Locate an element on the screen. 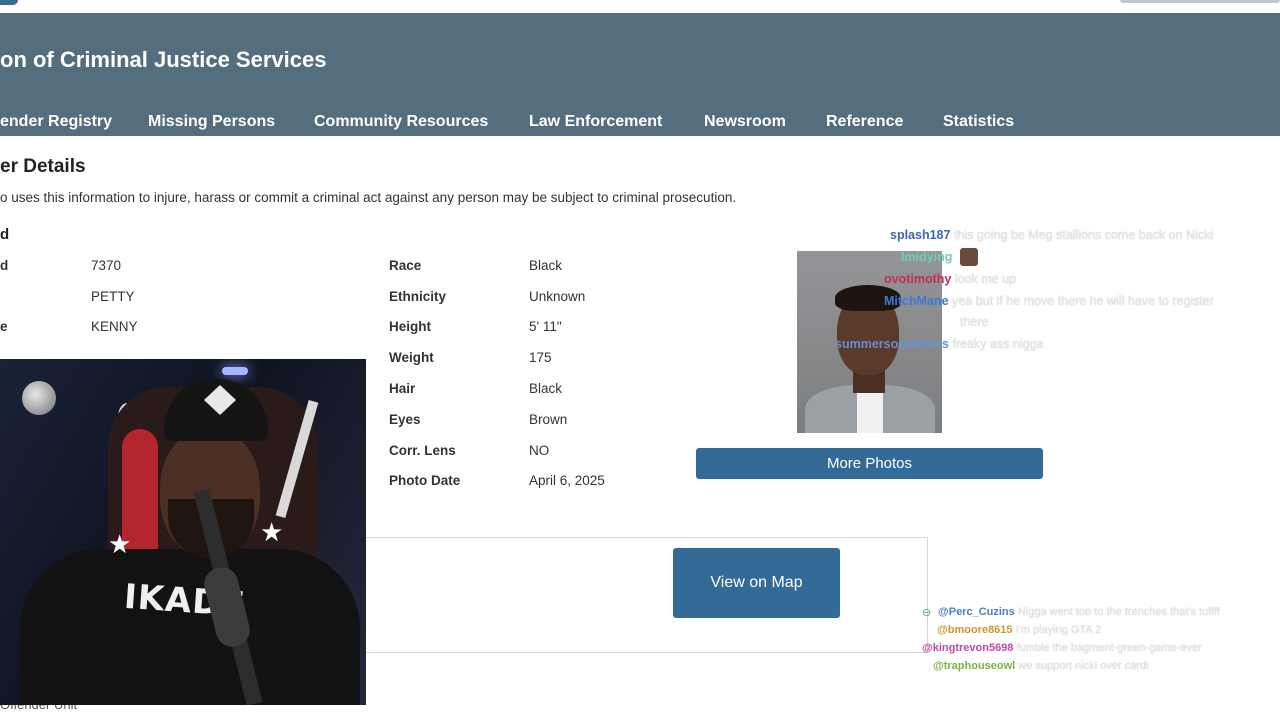 This screenshot has width=1280, height=720. field-label-weight: Weight is located at coordinates (411, 357).